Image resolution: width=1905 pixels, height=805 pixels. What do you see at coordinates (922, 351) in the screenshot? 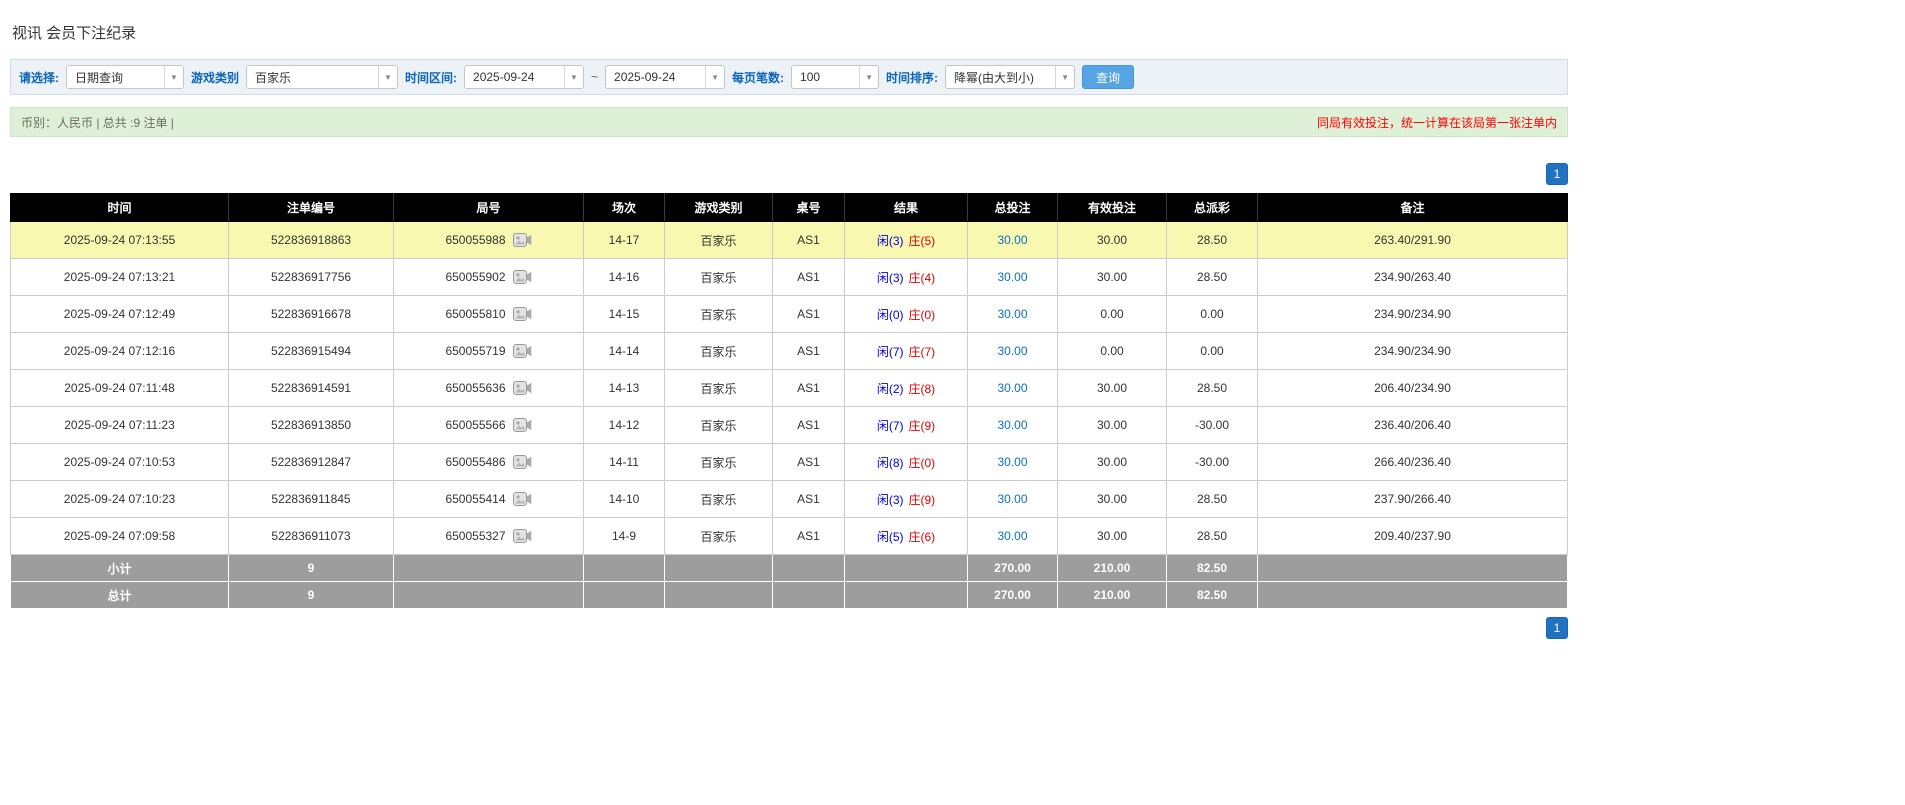
I see `banker-result: 庄(7)` at bounding box center [922, 351].